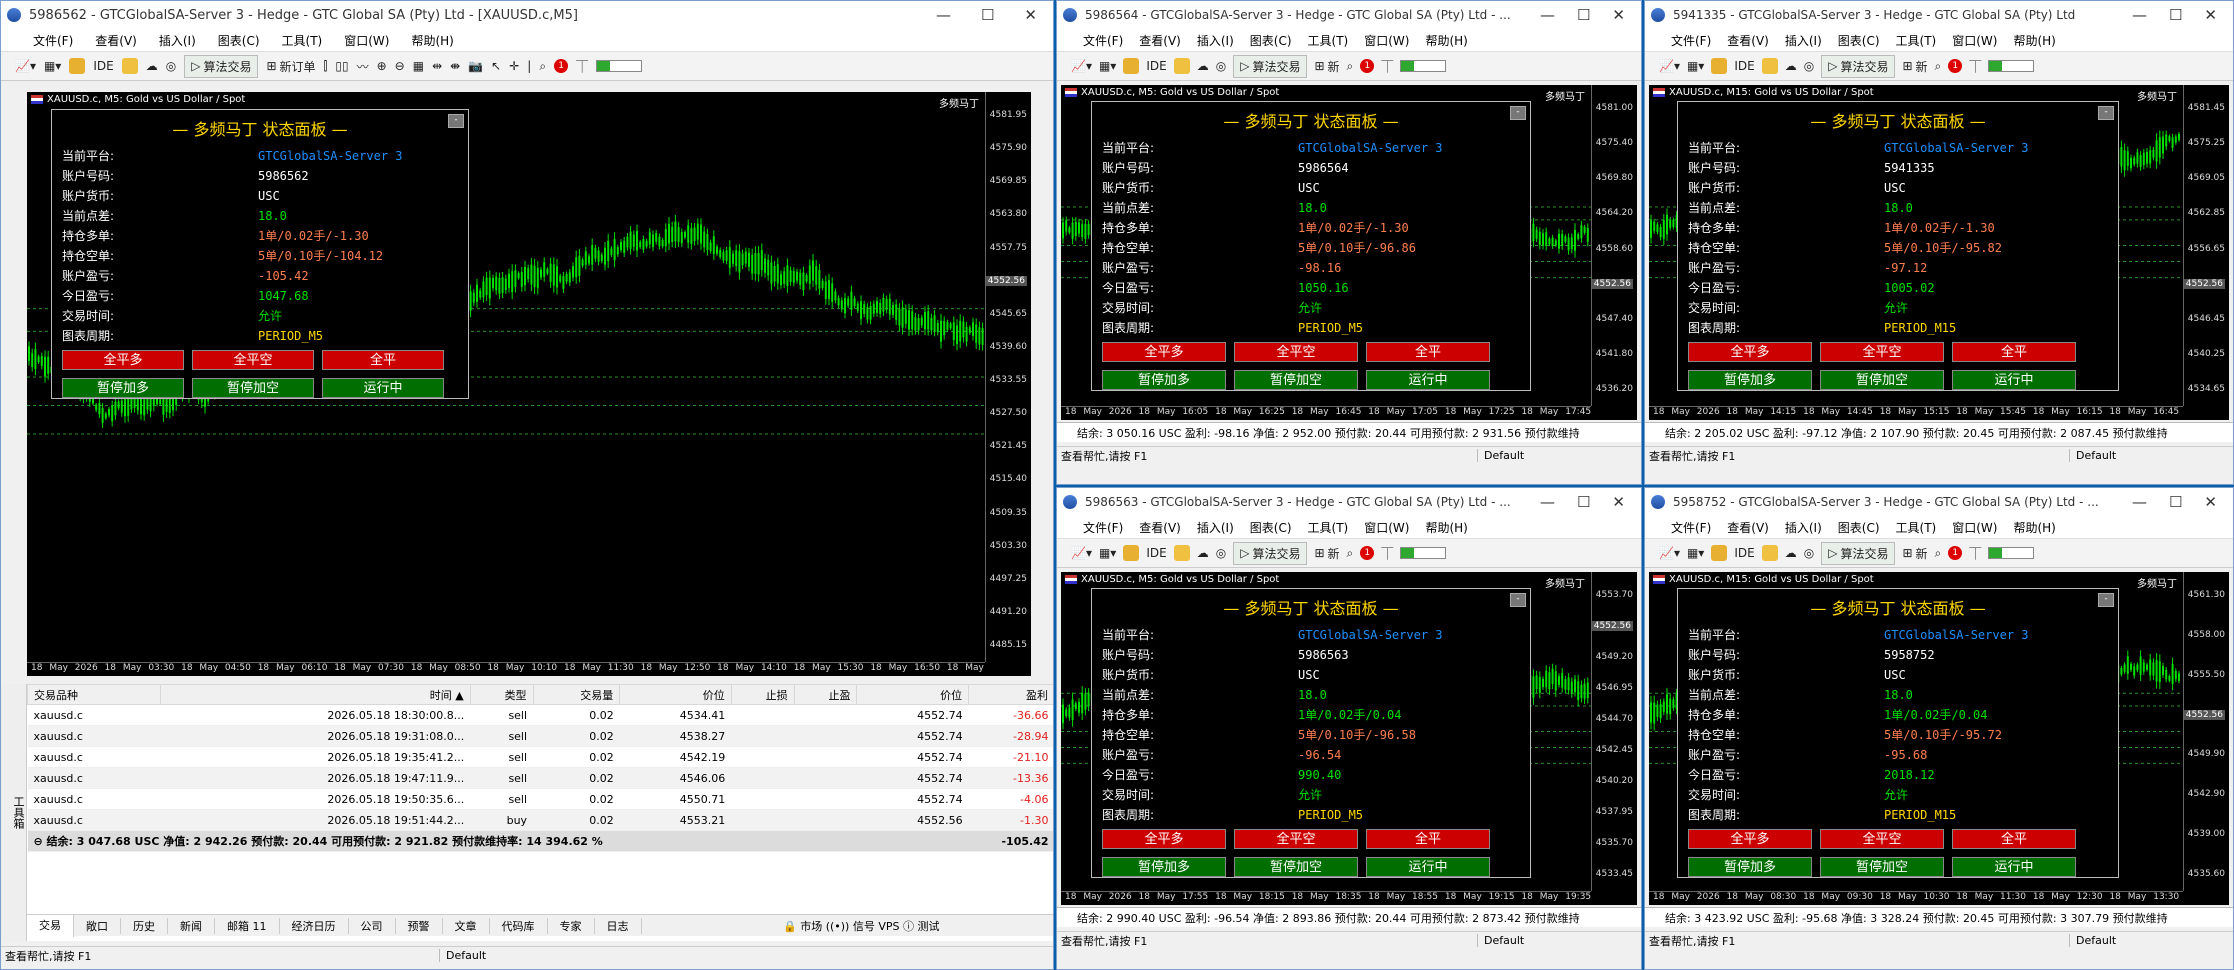  Describe the element at coordinates (762, 694) in the screenshot. I see `col-sl: 止损` at that location.